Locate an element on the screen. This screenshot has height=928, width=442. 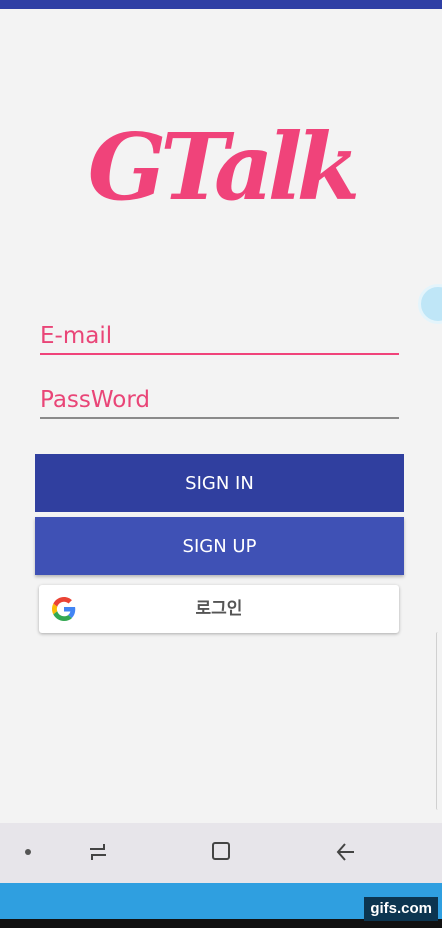
email-field is located at coordinates (219, 339).